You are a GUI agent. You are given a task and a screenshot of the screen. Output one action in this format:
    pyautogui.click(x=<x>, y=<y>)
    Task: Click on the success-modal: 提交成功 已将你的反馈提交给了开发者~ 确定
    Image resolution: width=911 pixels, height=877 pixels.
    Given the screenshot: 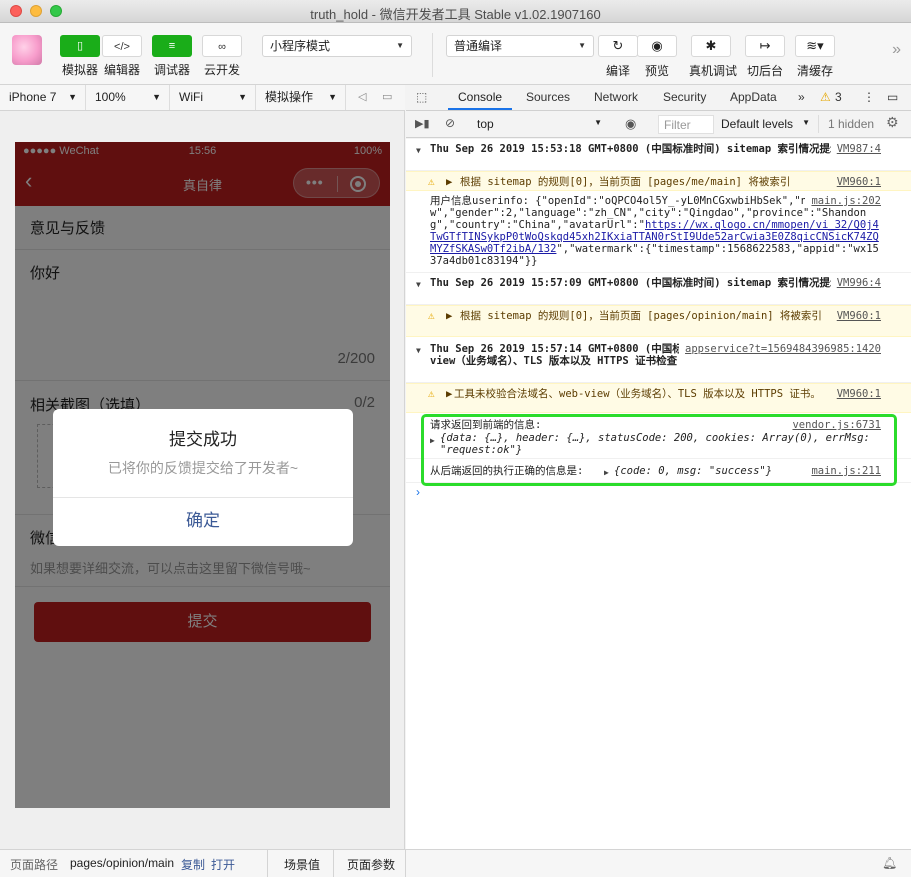 What is the action you would take?
    pyautogui.click(x=203, y=477)
    